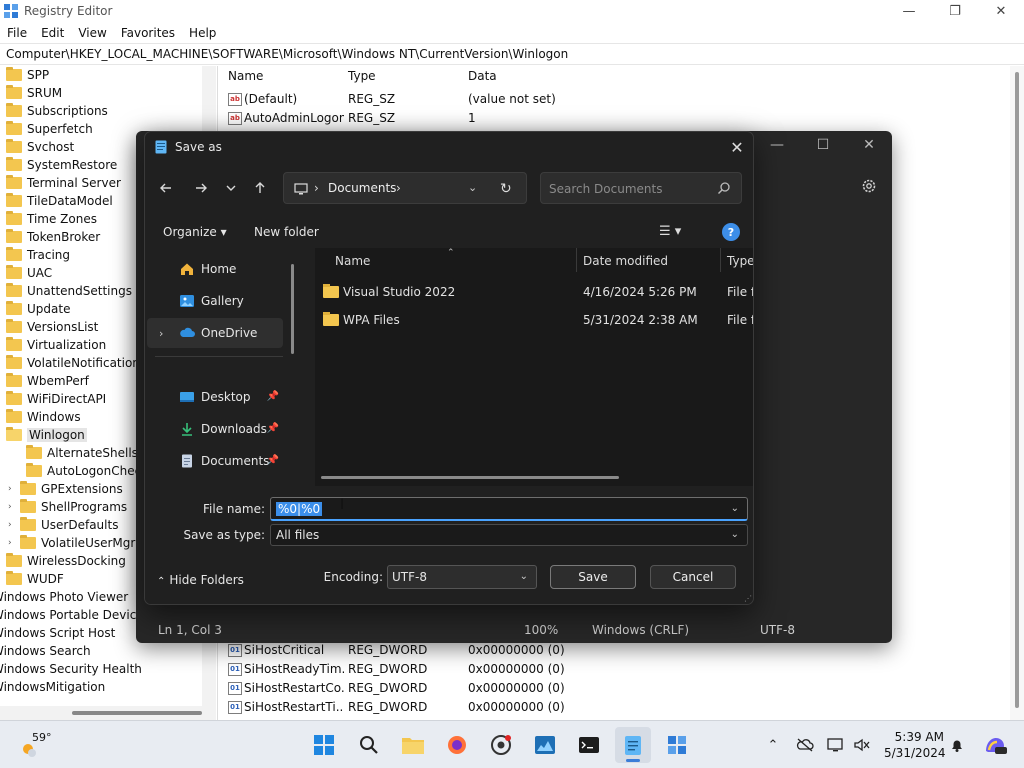 Image resolution: width=1024 pixels, height=768 pixels. I want to click on chevron-up-icon: ⌃, so click(773, 745).